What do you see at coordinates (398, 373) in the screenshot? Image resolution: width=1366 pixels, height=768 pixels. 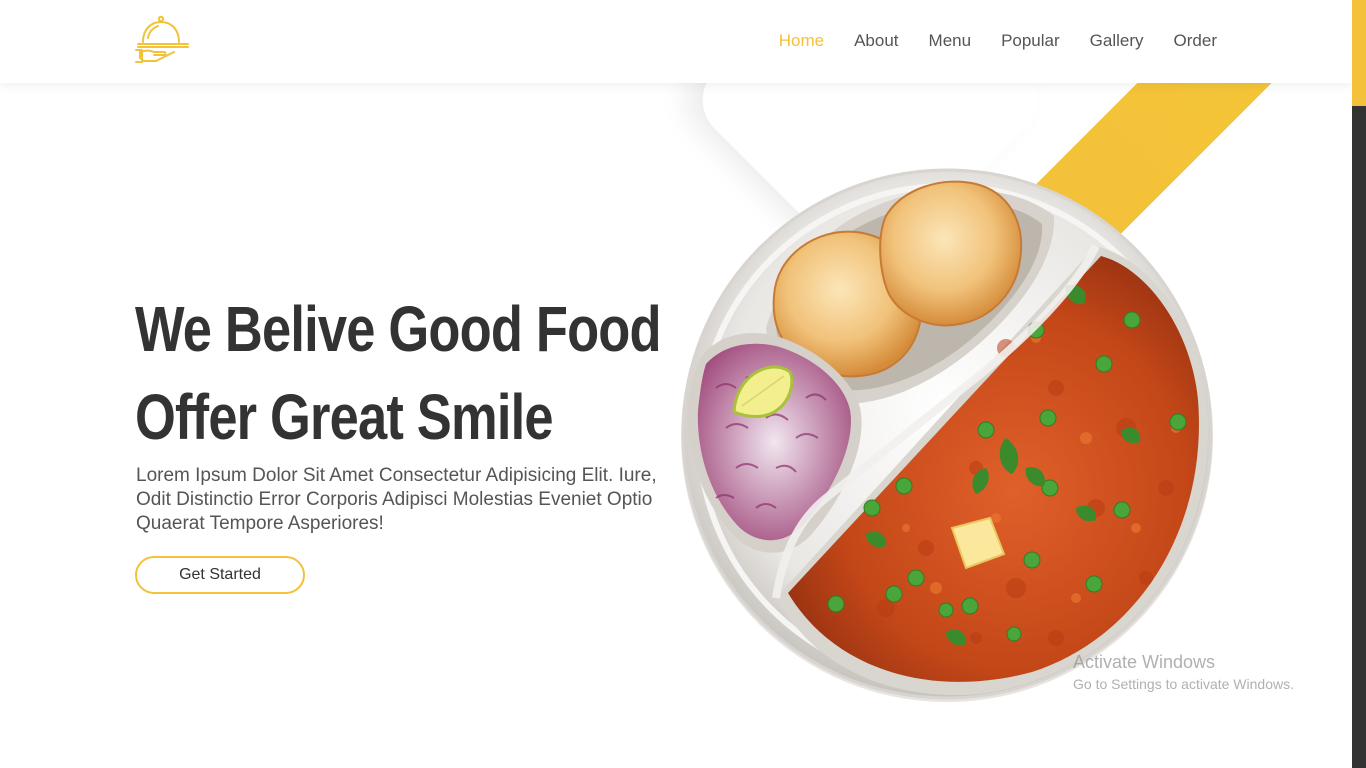 I see `hero-title: We Belive Good Food Offer Great Smile` at bounding box center [398, 373].